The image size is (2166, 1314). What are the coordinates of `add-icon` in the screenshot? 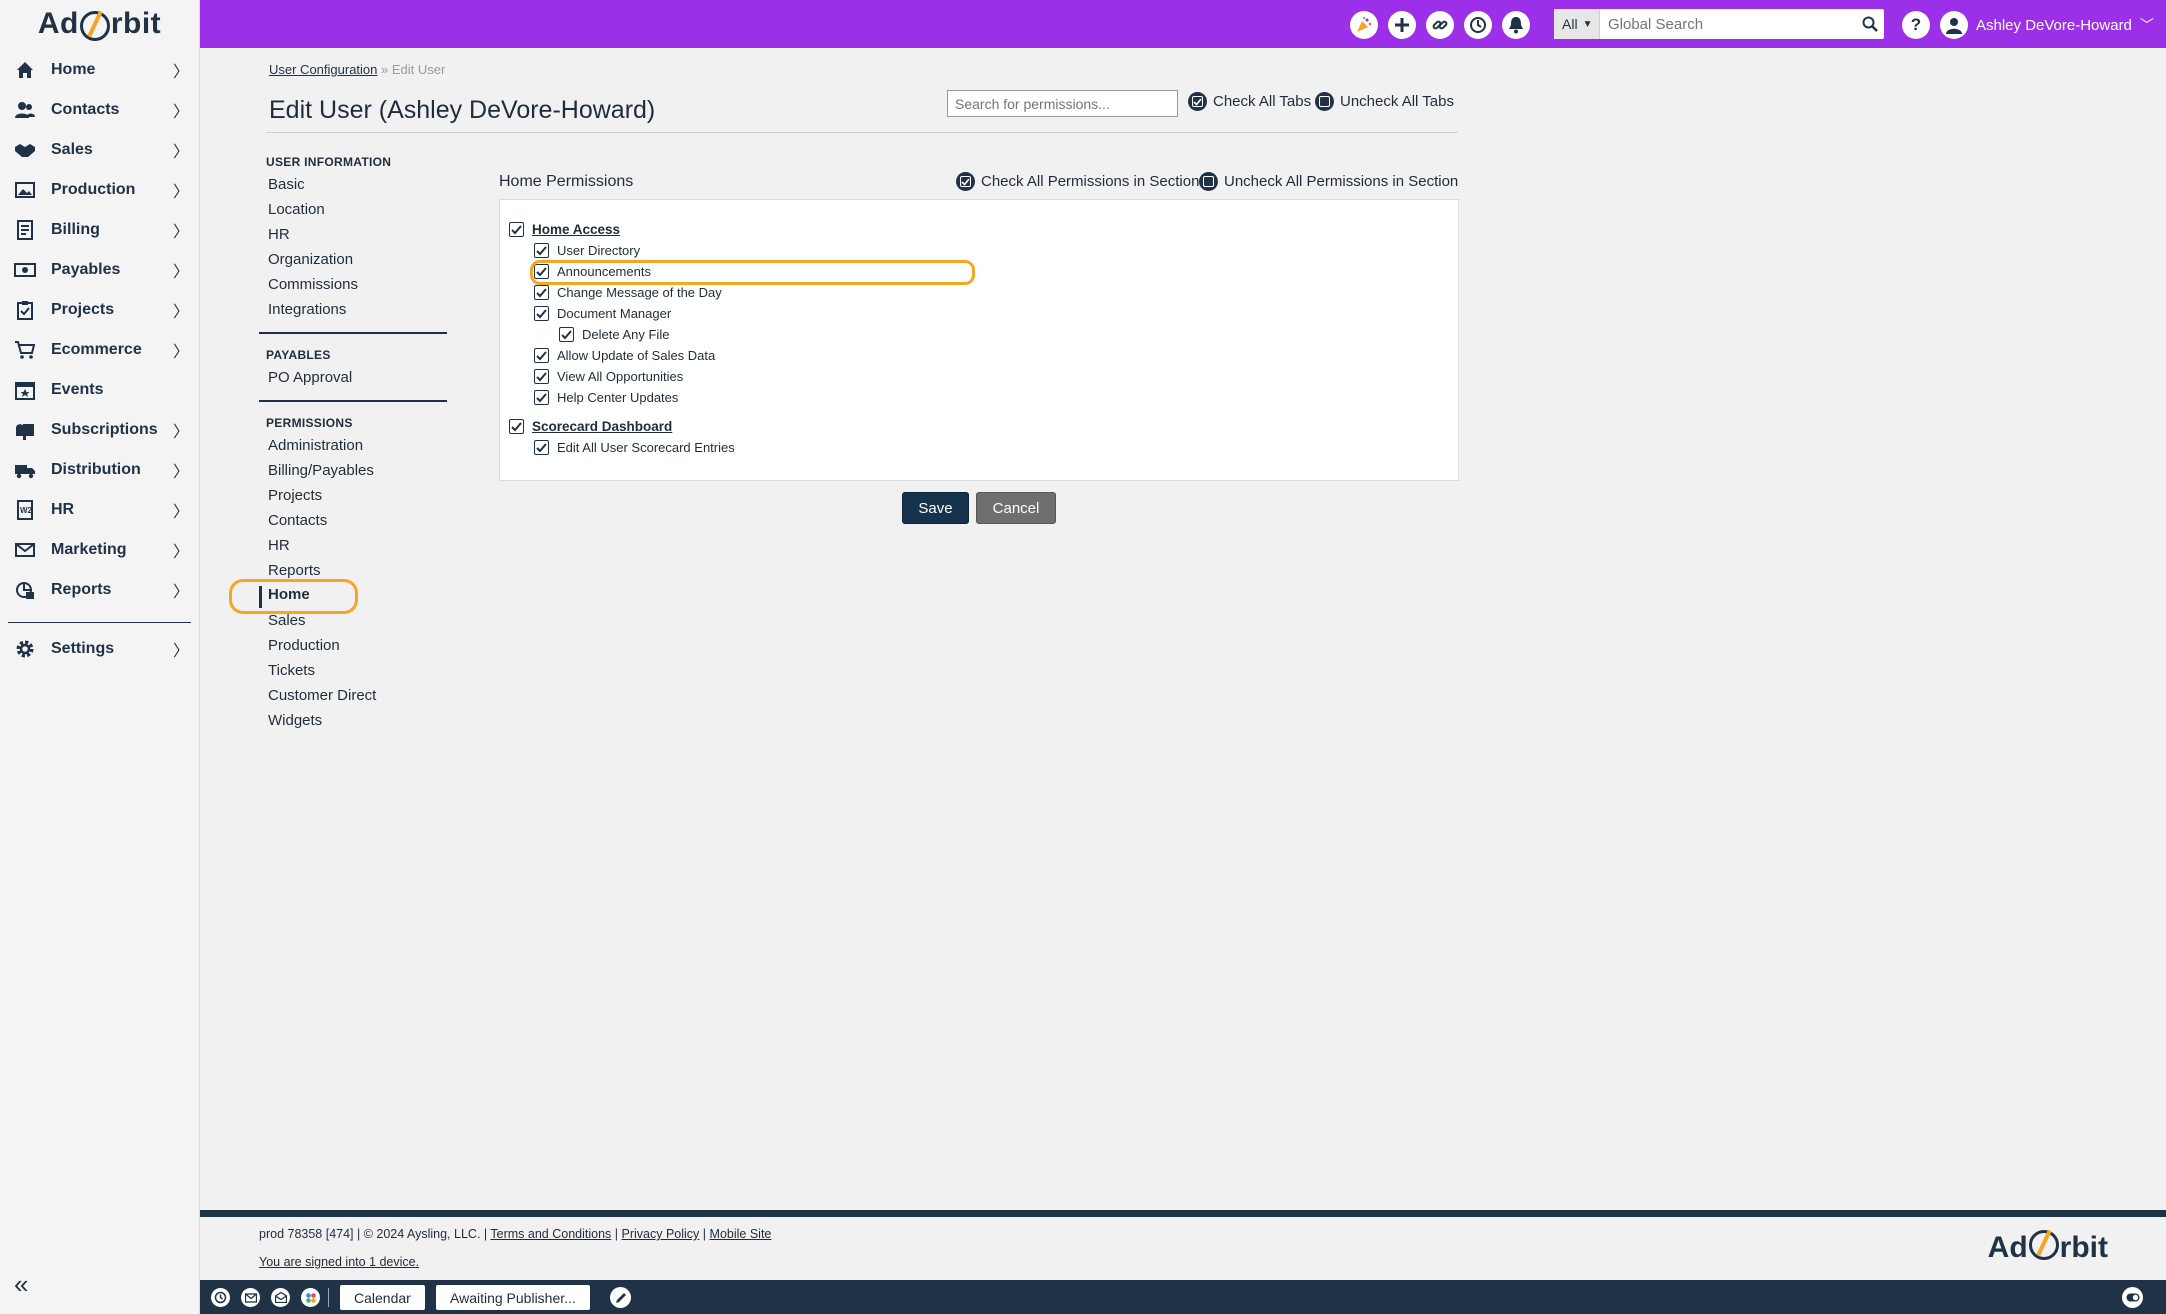 It's located at (1402, 25).